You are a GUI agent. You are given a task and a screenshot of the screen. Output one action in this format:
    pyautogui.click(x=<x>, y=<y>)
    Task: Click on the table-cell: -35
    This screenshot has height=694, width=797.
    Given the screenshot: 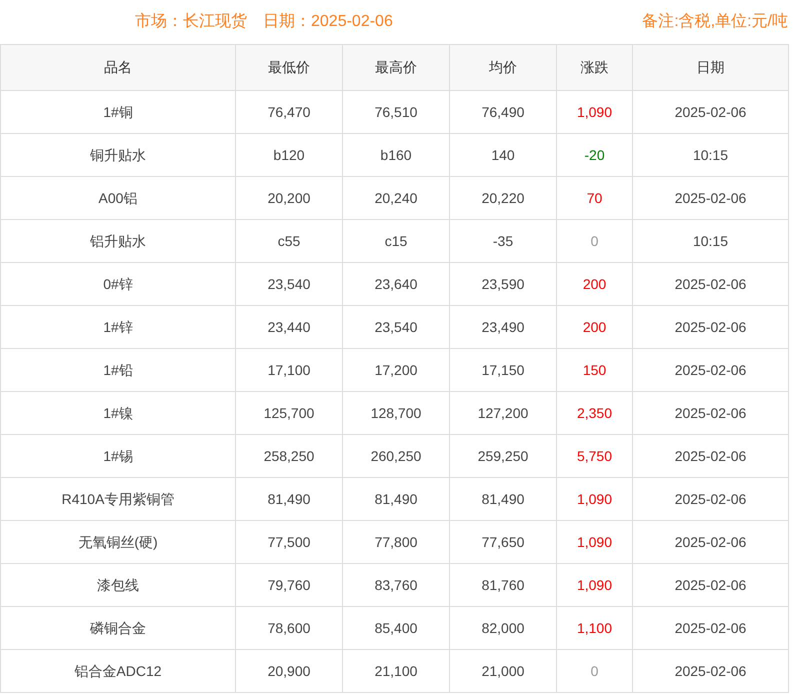 What is the action you would take?
    pyautogui.click(x=503, y=241)
    